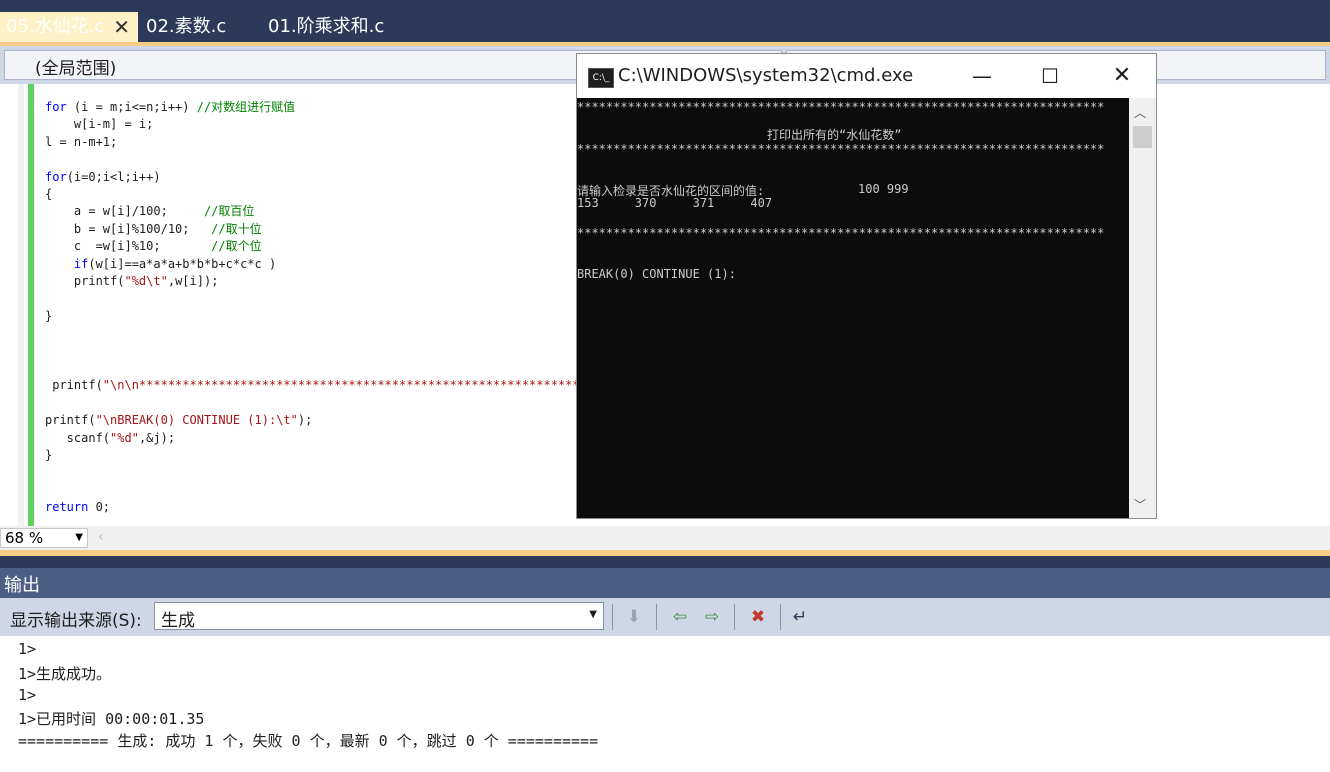  I want to click on code-line: return 0;, so click(77, 507).